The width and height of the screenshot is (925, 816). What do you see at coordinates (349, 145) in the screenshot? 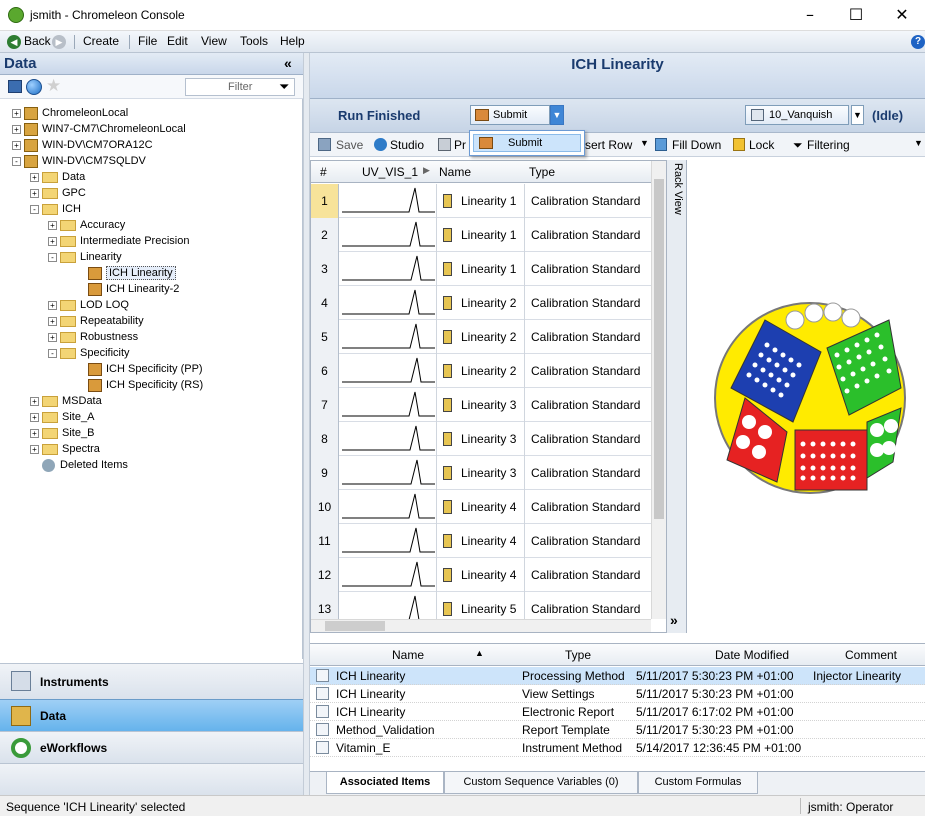
I see `save-button: Save` at bounding box center [349, 145].